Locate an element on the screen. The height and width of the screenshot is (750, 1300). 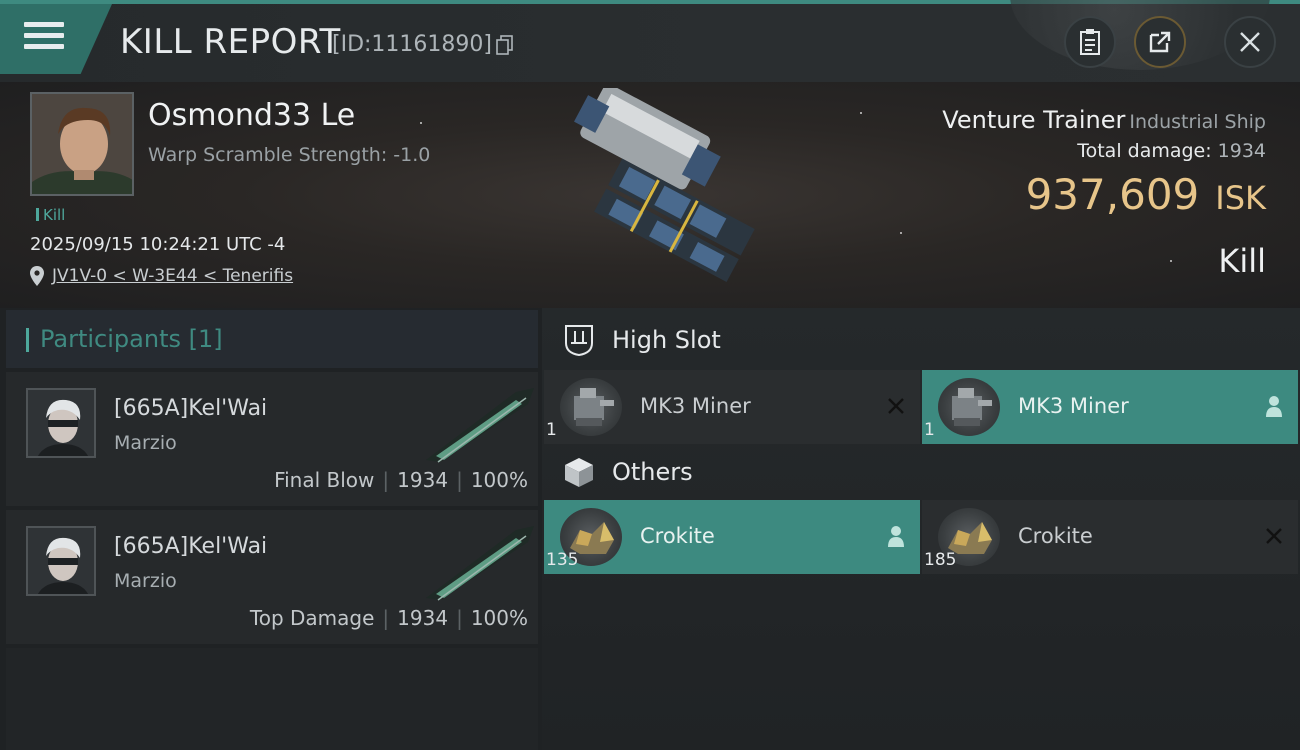
isk-amount: 937,609 is located at coordinates (1112, 194).